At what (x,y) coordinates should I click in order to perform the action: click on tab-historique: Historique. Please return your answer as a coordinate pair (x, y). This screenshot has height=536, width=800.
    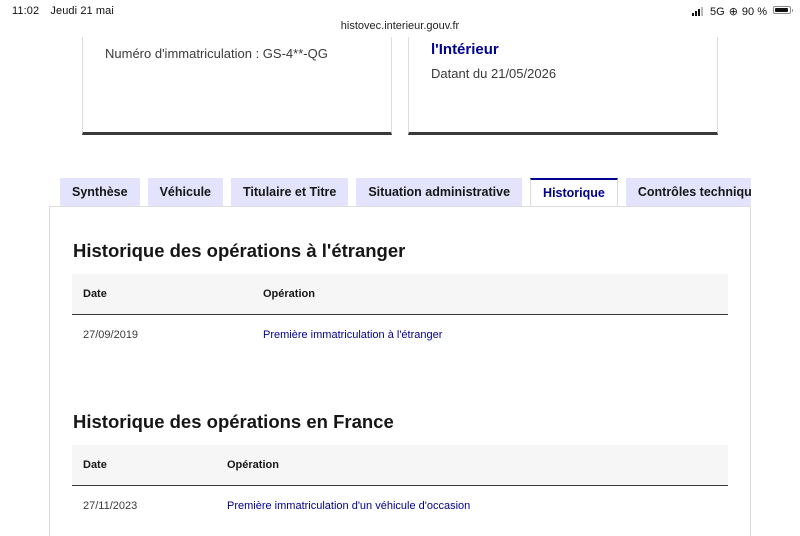
    Looking at the image, I should click on (574, 192).